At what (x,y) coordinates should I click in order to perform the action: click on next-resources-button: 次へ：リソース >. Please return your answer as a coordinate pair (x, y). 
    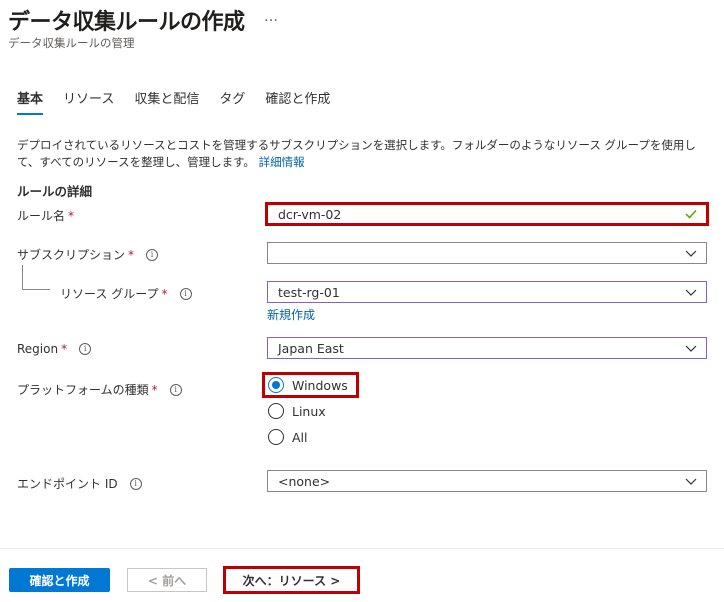
    Looking at the image, I should click on (291, 580).